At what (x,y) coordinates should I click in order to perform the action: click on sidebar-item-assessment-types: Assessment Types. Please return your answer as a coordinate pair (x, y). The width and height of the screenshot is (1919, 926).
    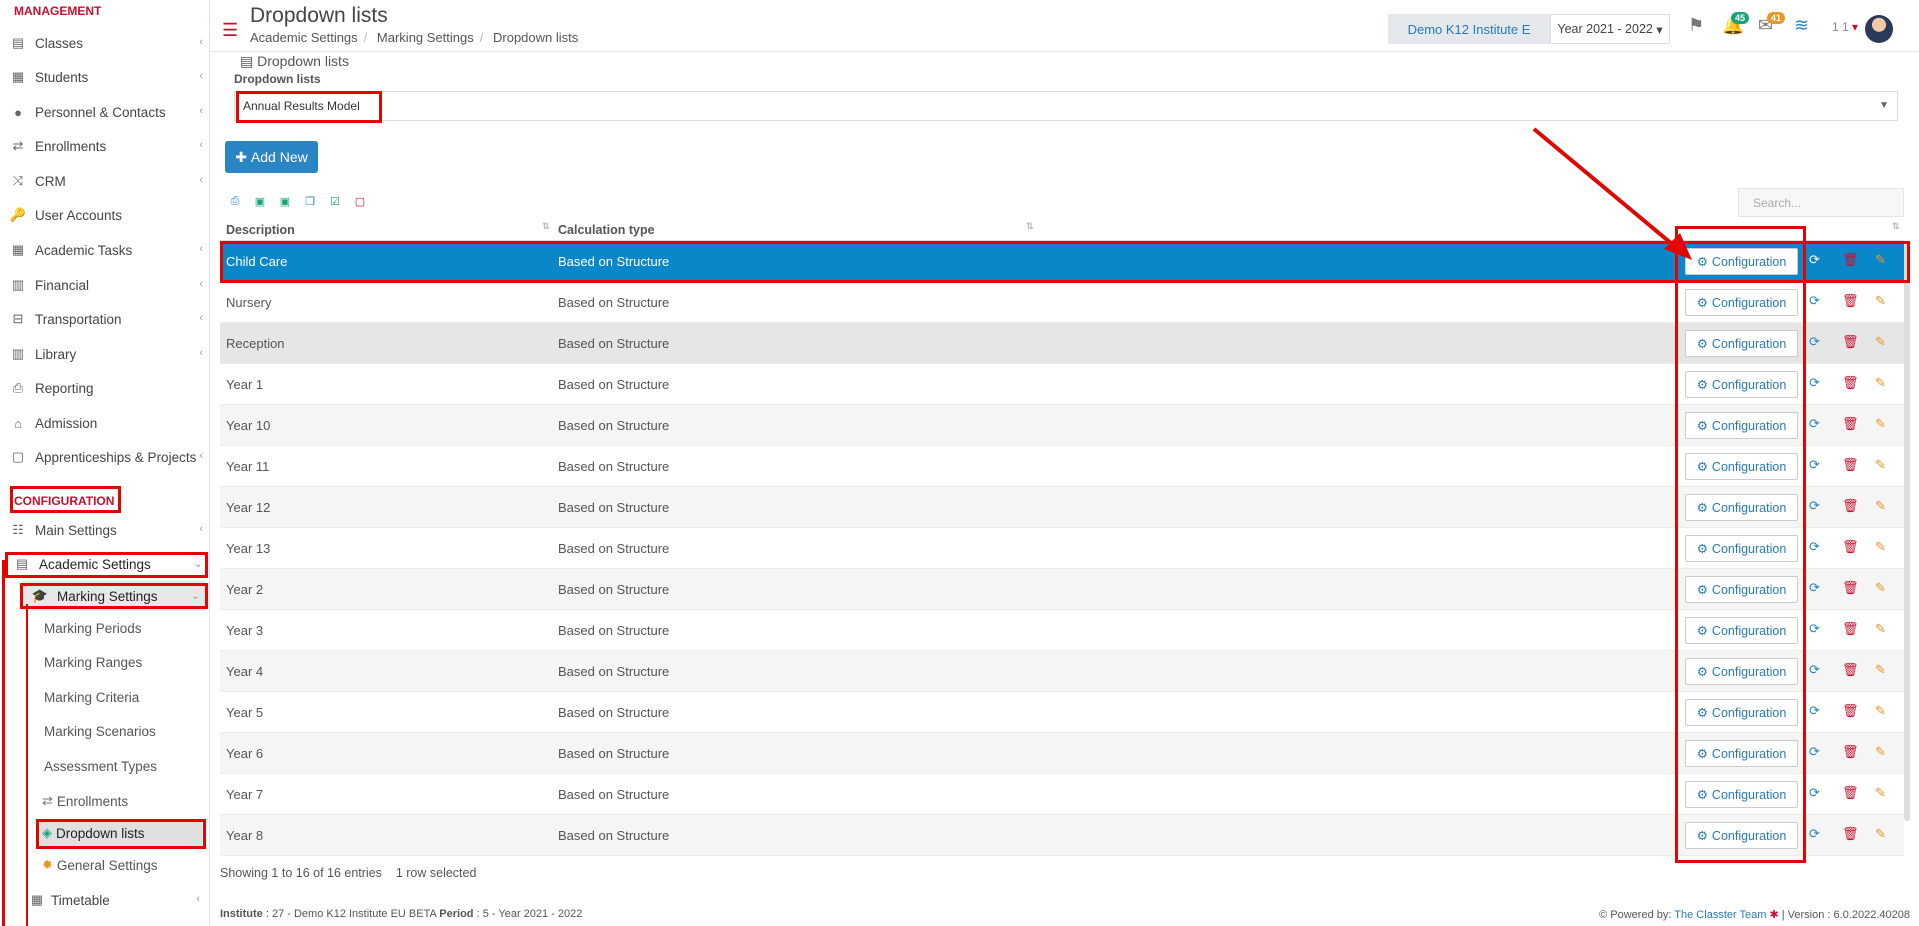
    Looking at the image, I should click on (100, 766).